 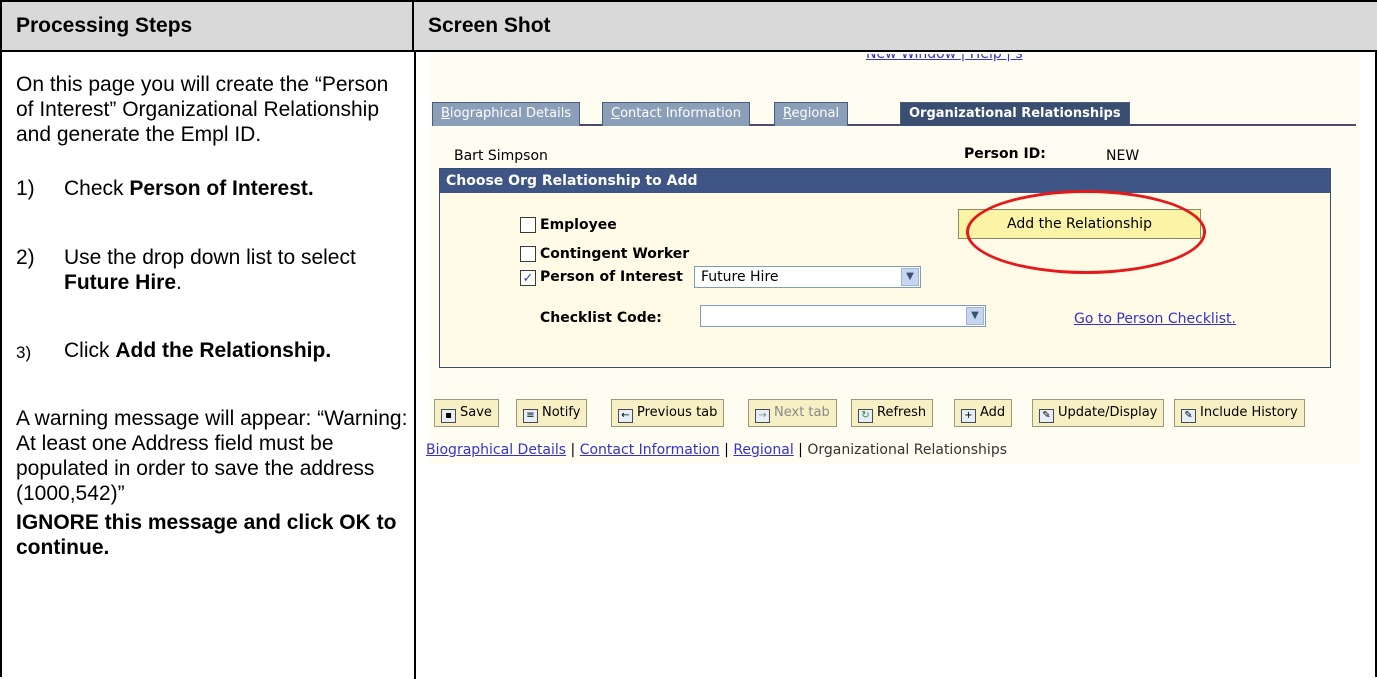 What do you see at coordinates (528, 225) in the screenshot?
I see `employee-checkbox` at bounding box center [528, 225].